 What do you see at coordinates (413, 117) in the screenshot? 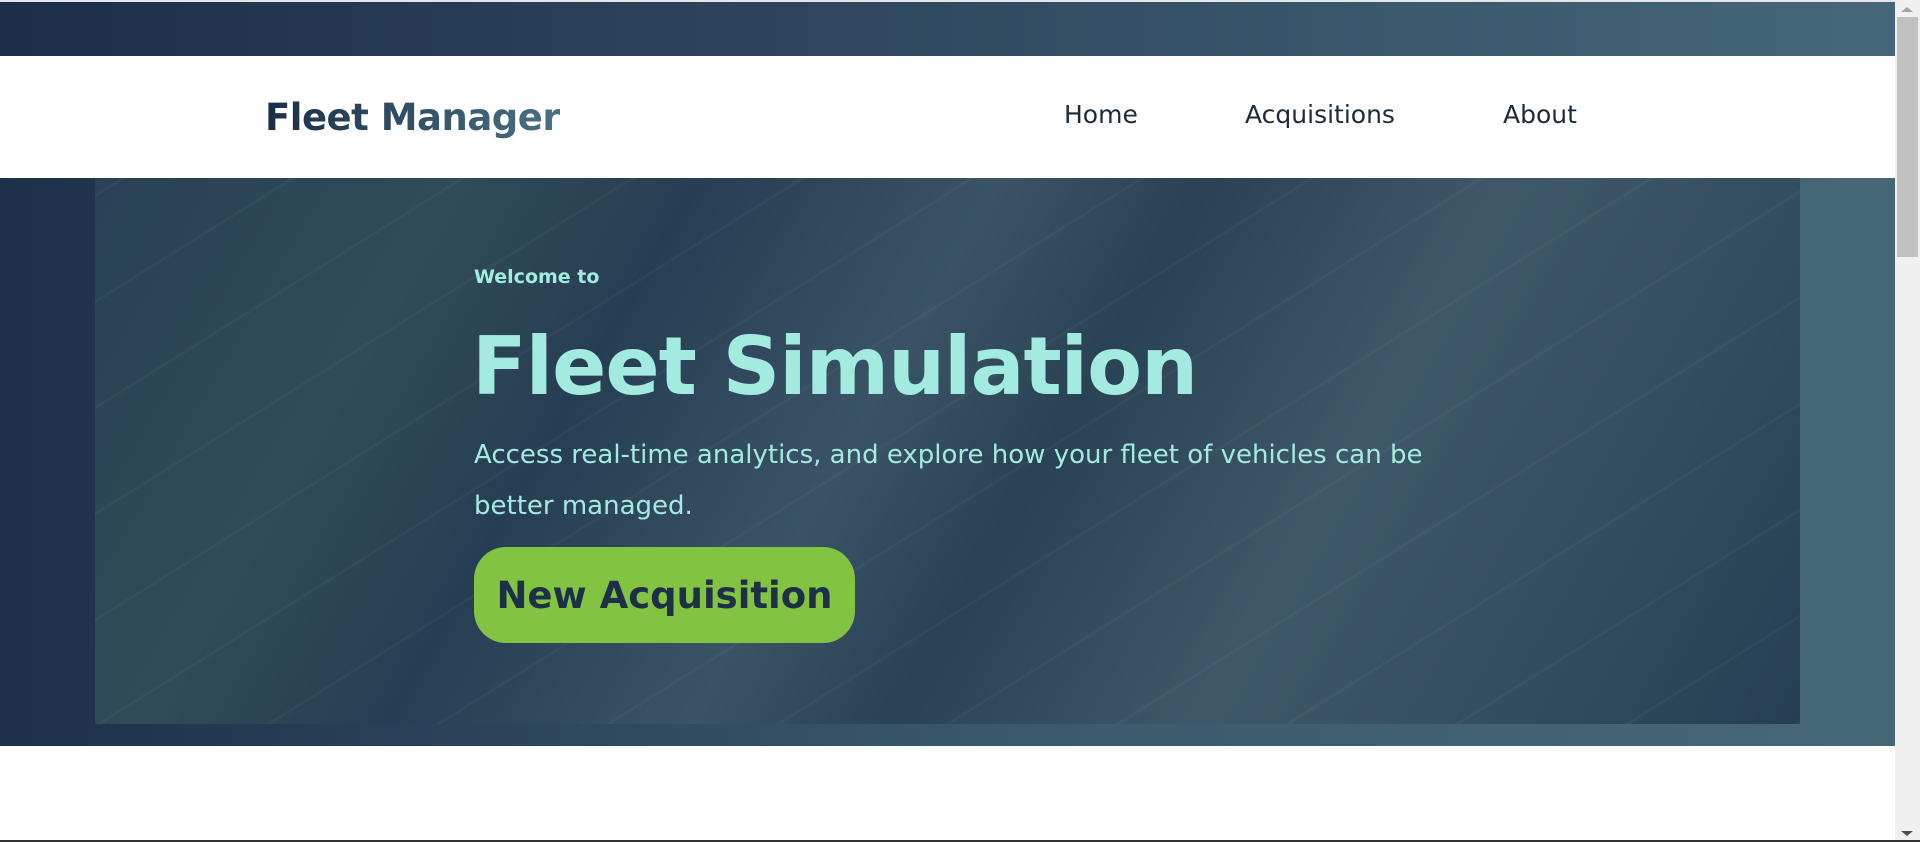
I see `logo: Fleet Manager` at bounding box center [413, 117].